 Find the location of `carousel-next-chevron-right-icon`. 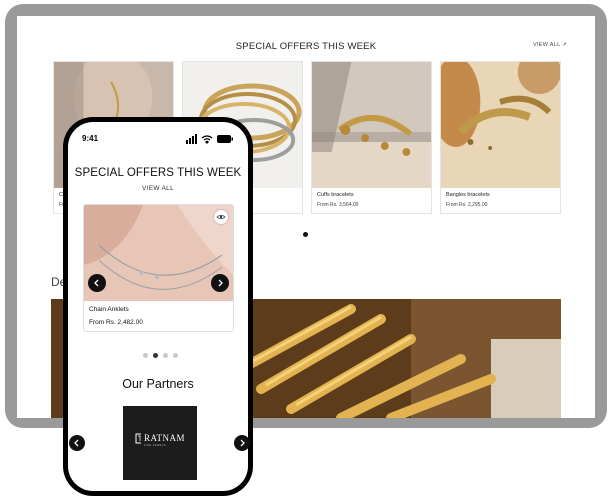

carousel-next-chevron-right-icon is located at coordinates (220, 283).